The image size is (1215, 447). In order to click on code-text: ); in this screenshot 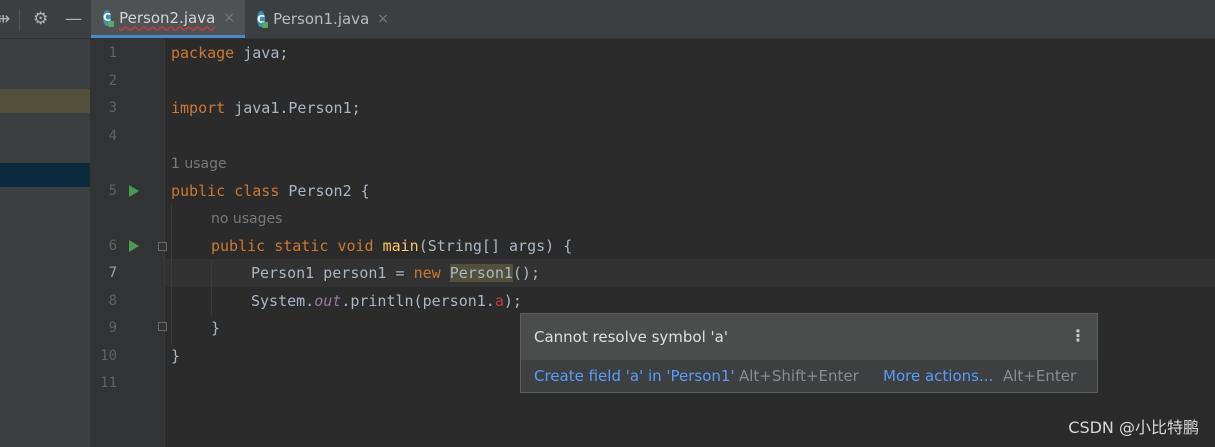, I will do `click(512, 301)`.